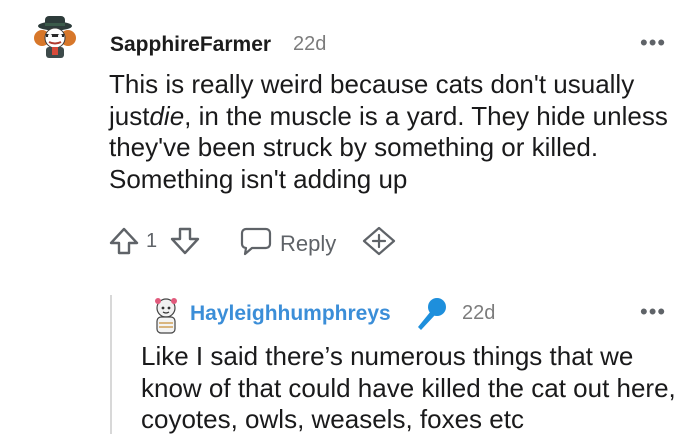 The image size is (700, 436). Describe the element at coordinates (152, 241) in the screenshot. I see `vote-count: 1` at that location.